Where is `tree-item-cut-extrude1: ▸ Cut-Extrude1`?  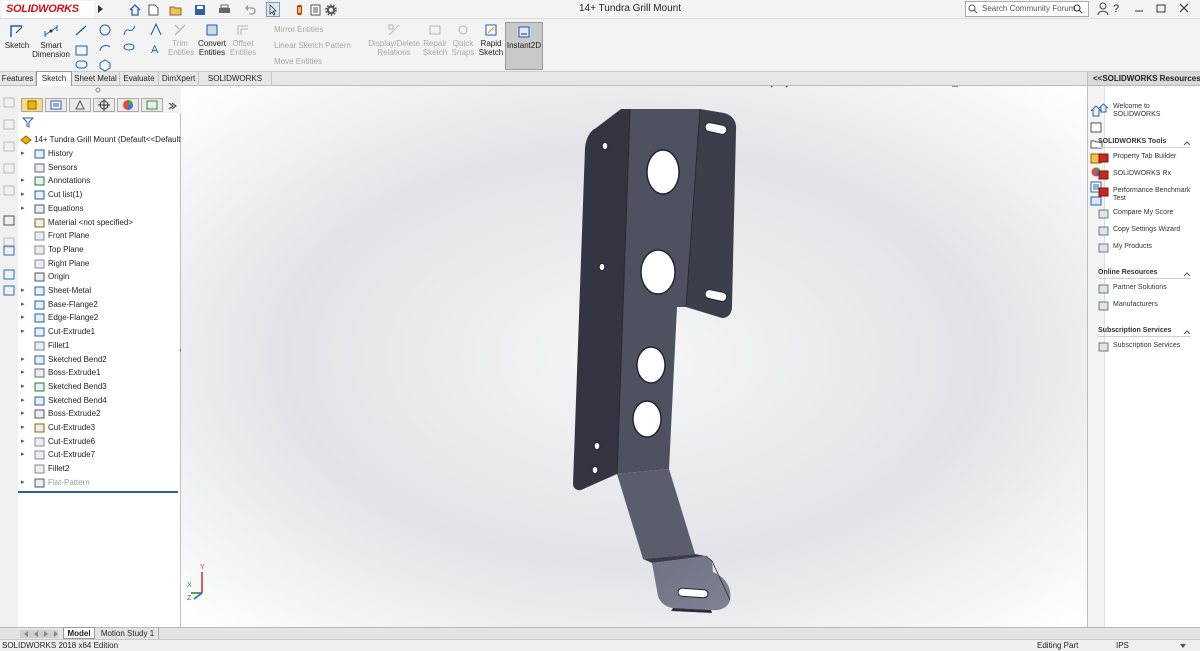 tree-item-cut-extrude1: ▸ Cut-Extrude1 is located at coordinates (99, 332).